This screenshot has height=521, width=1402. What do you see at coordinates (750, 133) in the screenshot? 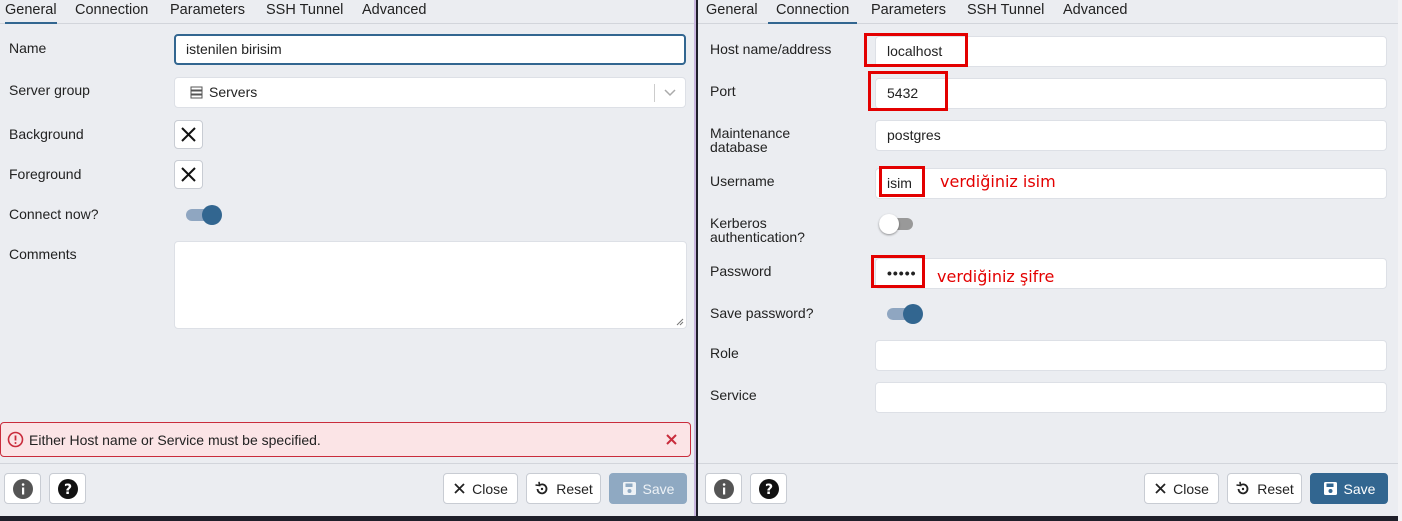
I see `maintenance-db-label-line1: Maintenance` at bounding box center [750, 133].